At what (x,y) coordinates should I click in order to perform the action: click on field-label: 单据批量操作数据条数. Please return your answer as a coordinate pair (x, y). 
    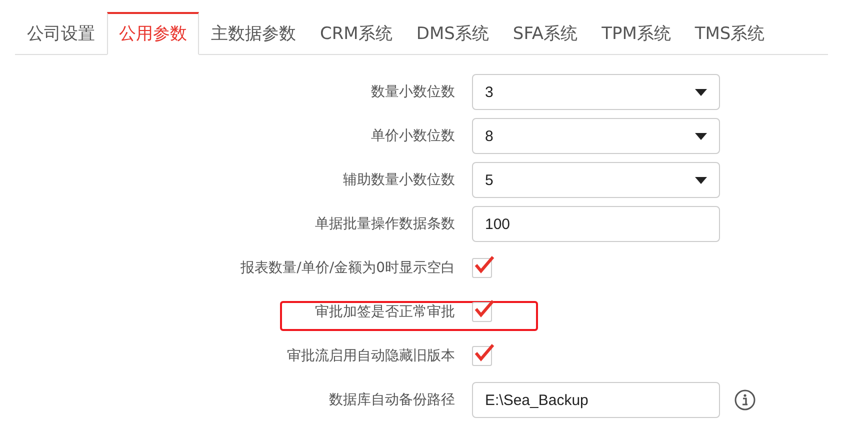
    Looking at the image, I should click on (385, 224).